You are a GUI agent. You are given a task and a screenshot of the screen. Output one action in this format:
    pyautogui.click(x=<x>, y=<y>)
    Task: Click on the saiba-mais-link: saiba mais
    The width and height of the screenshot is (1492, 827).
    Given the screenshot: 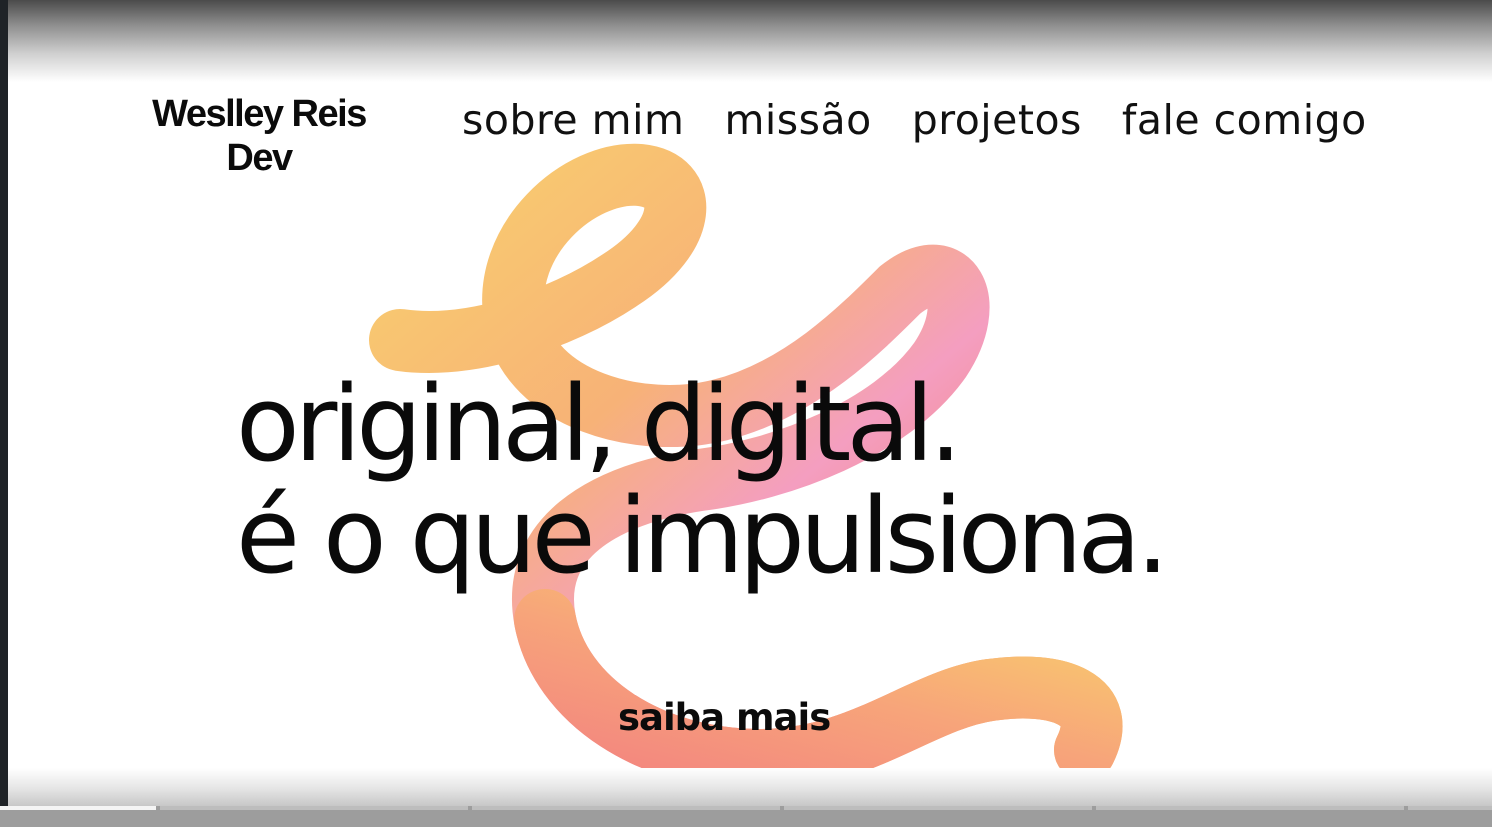 What is the action you would take?
    pyautogui.click(x=724, y=718)
    